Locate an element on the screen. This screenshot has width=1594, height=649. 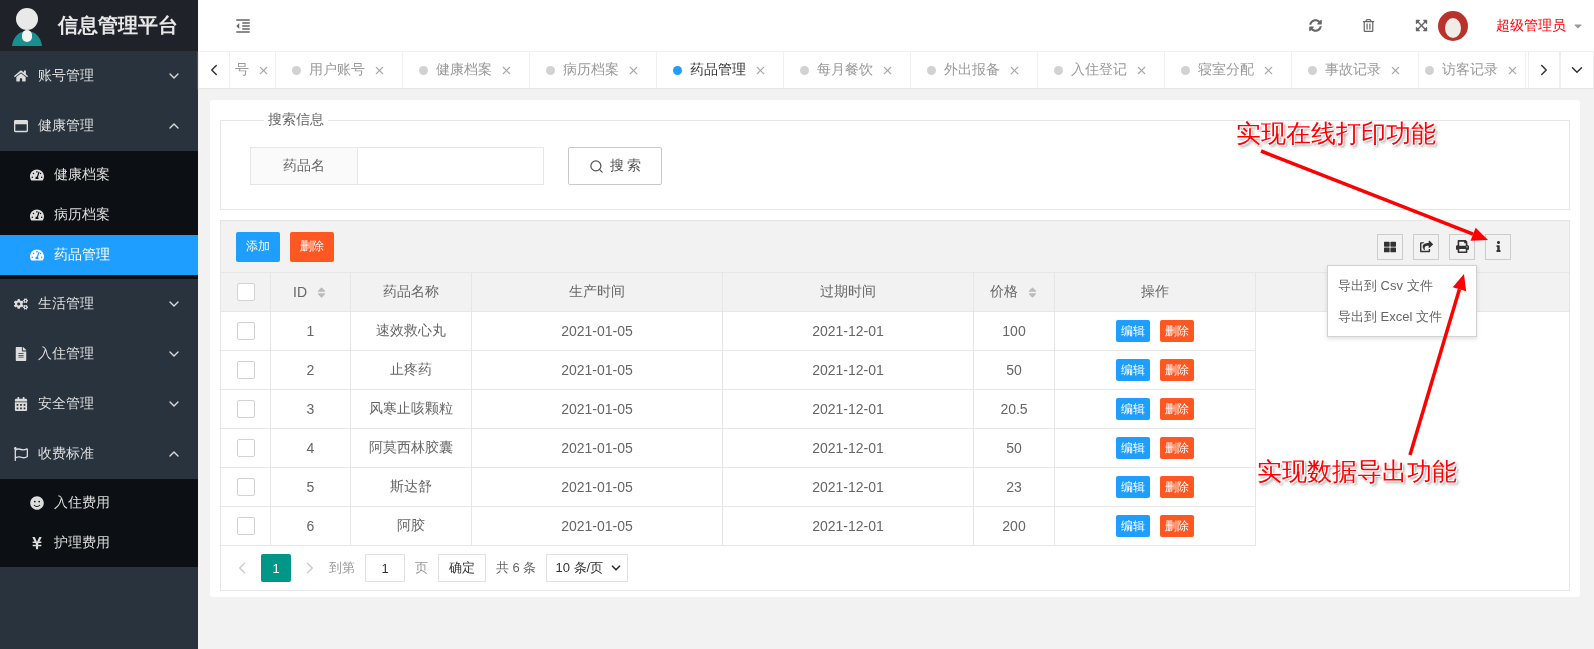
menu-group: 入住管理 is located at coordinates (99, 354).